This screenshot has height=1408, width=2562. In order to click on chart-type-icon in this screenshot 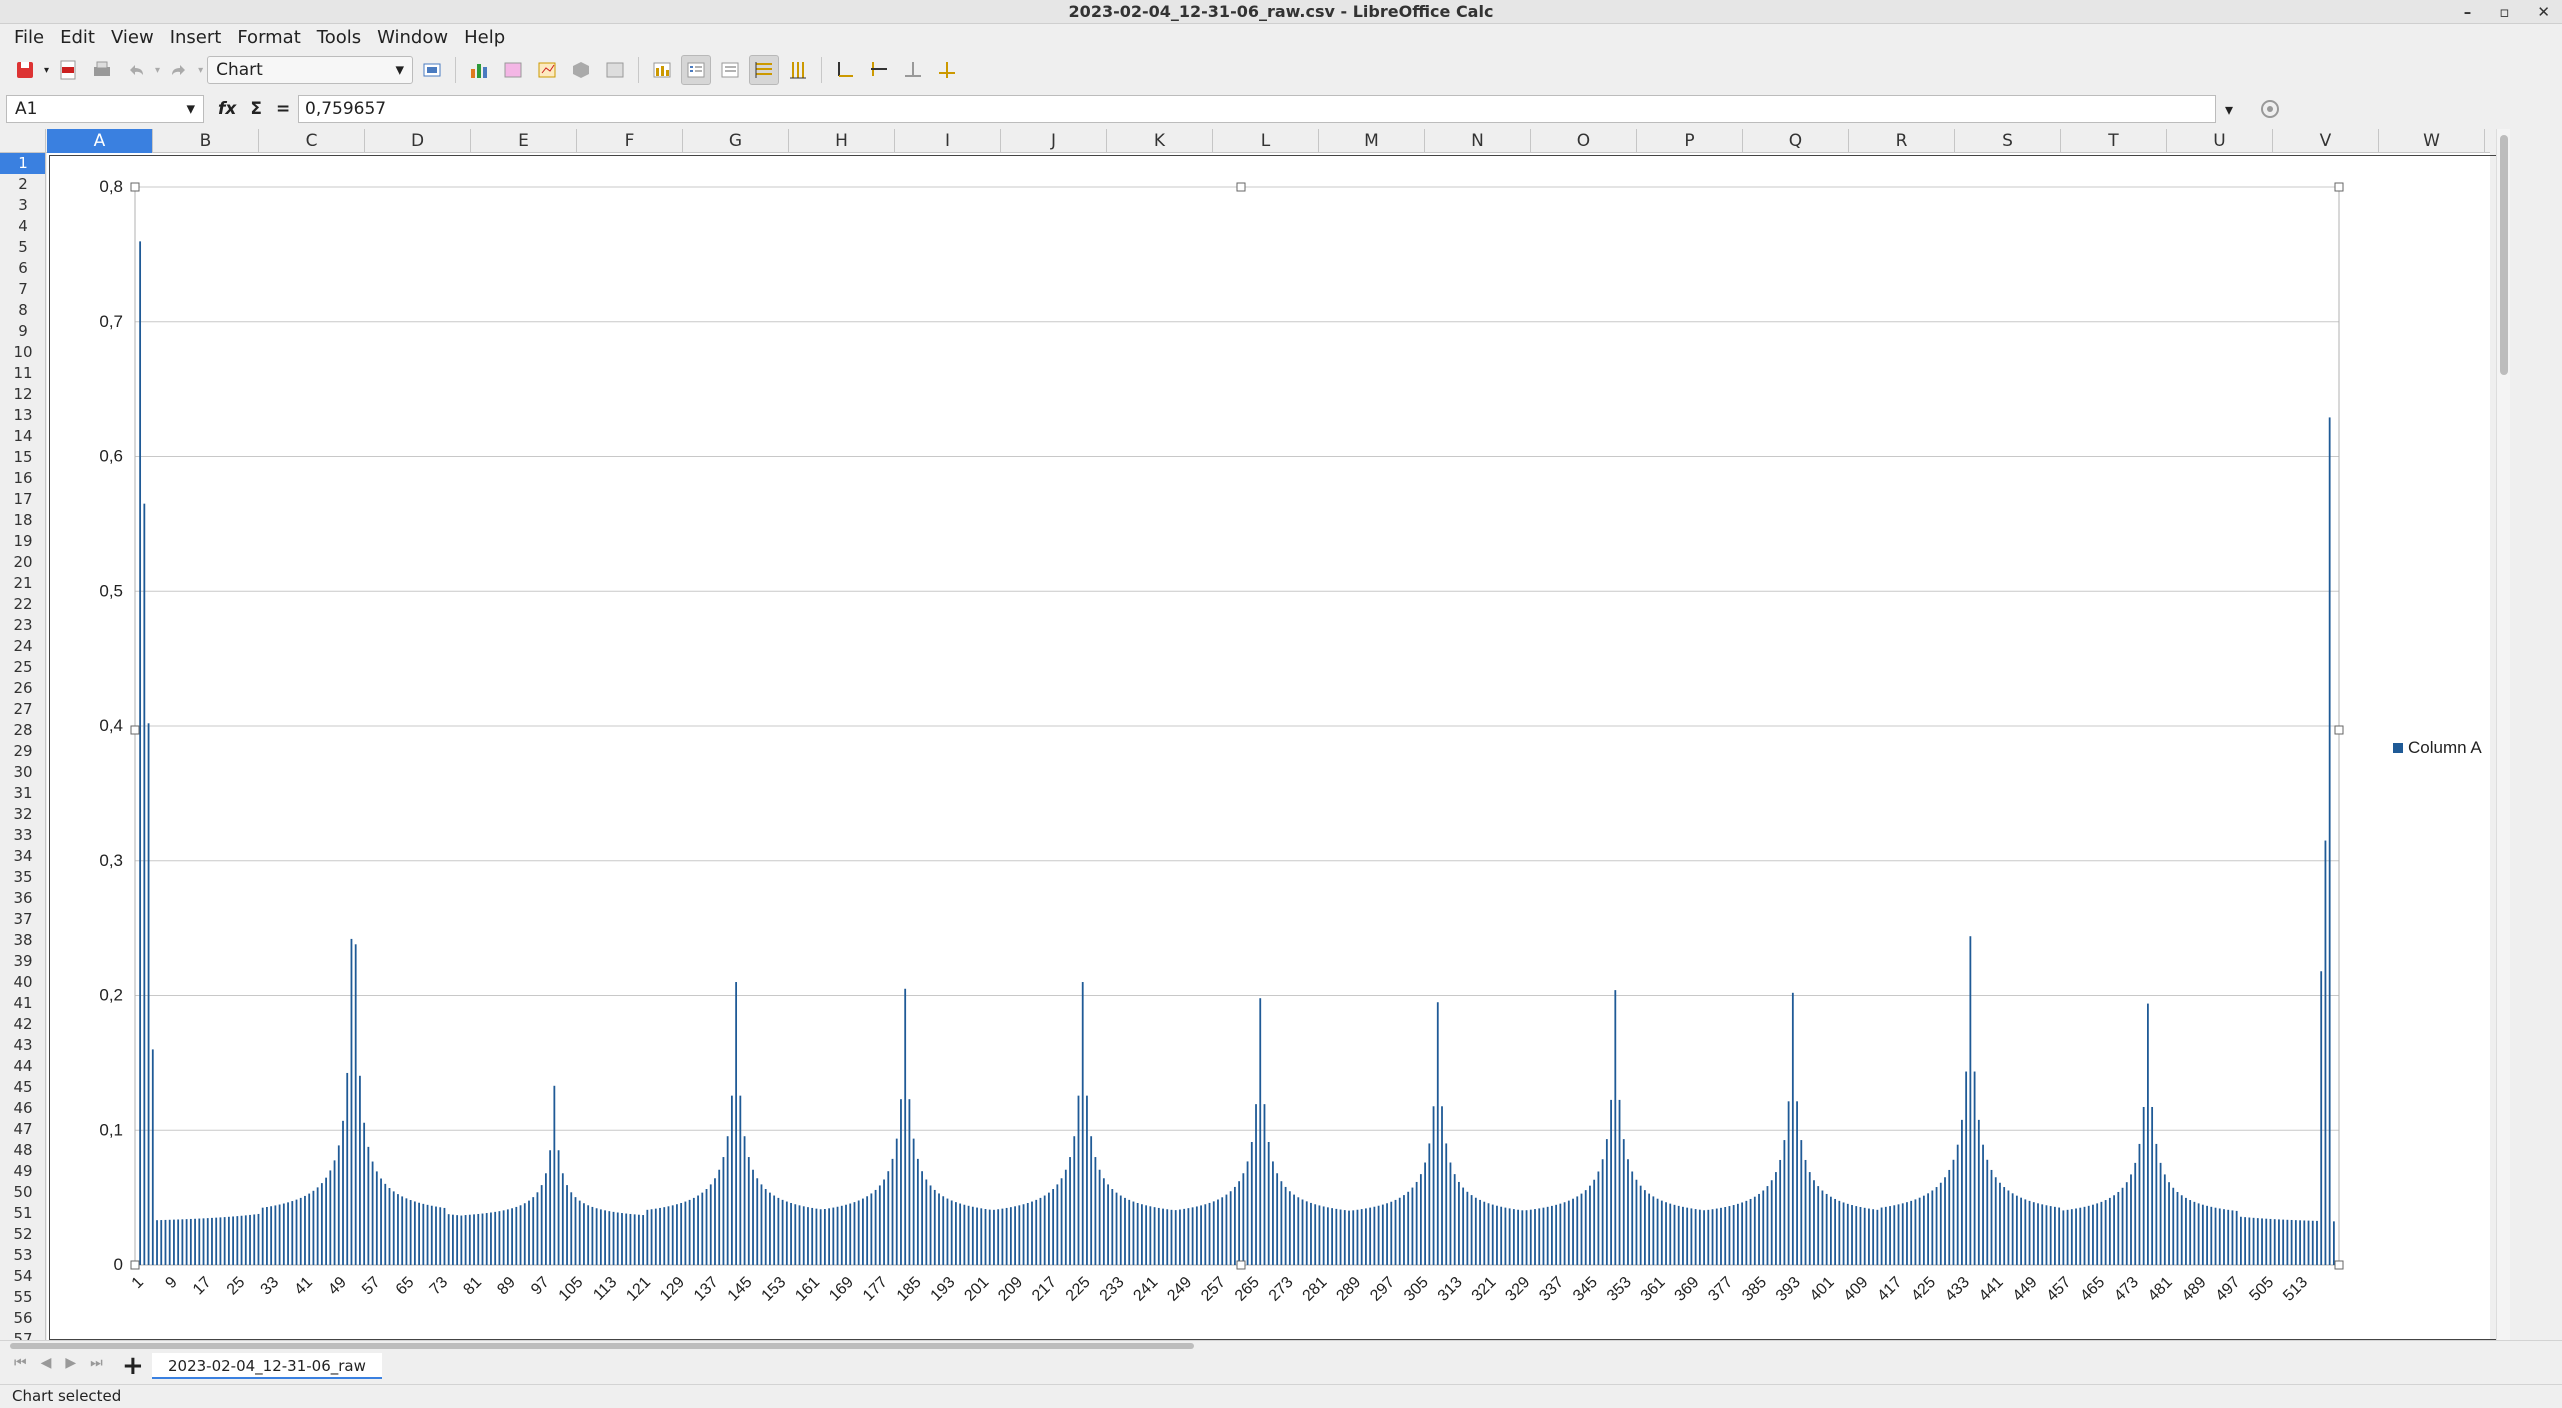, I will do `click(479, 70)`.